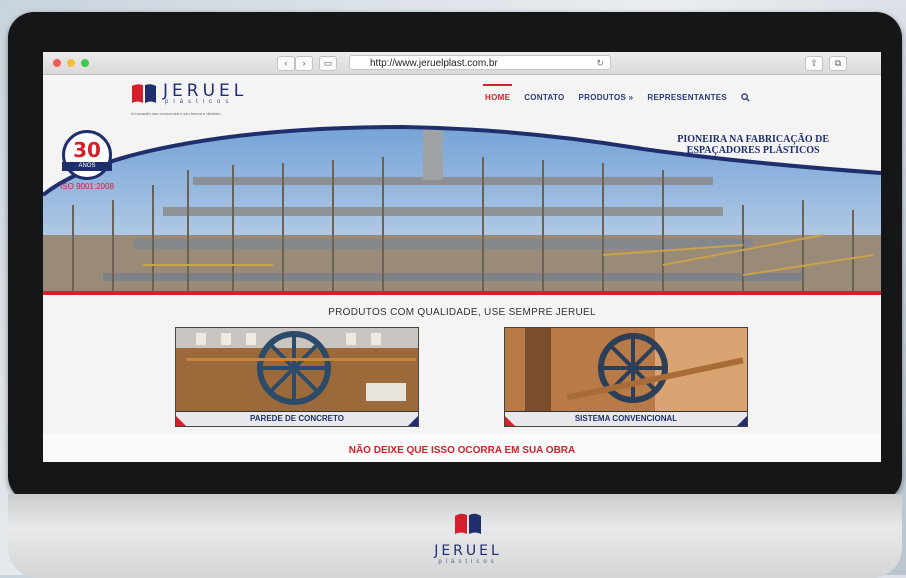 This screenshot has height=578, width=906. I want to click on search-icon, so click(745, 98).